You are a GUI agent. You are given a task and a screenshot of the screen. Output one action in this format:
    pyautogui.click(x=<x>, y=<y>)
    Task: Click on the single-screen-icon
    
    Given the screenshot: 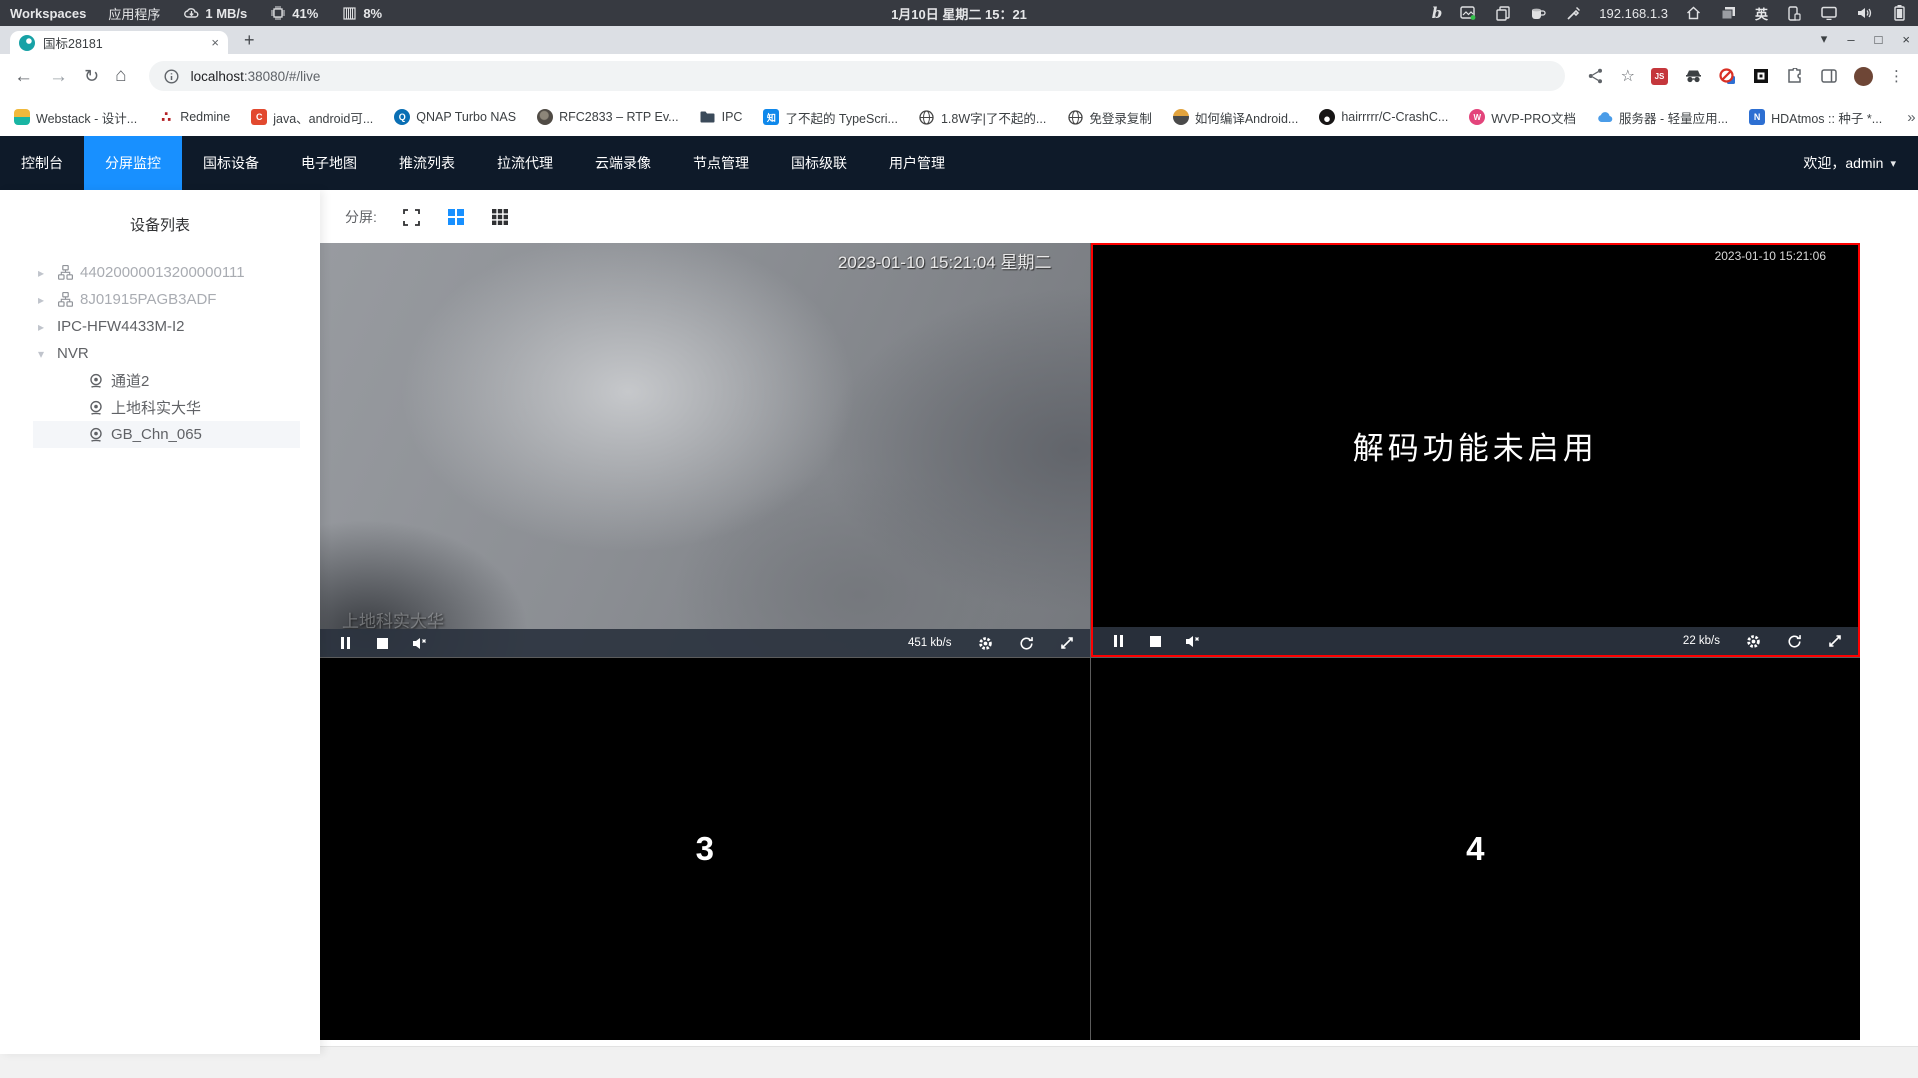 What is the action you would take?
    pyautogui.click(x=412, y=217)
    